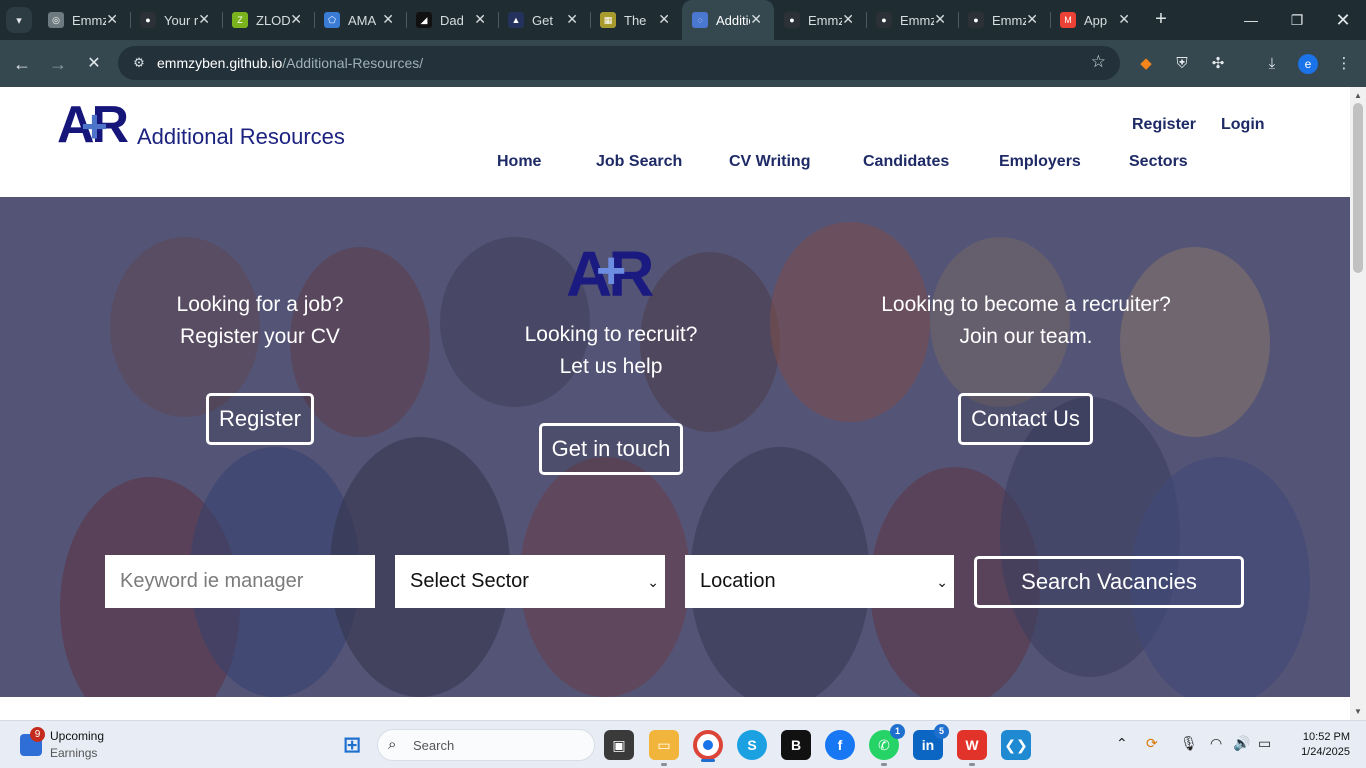 The height and width of the screenshot is (768, 1366). What do you see at coordinates (708, 746) in the screenshot?
I see `chrome-icon` at bounding box center [708, 746].